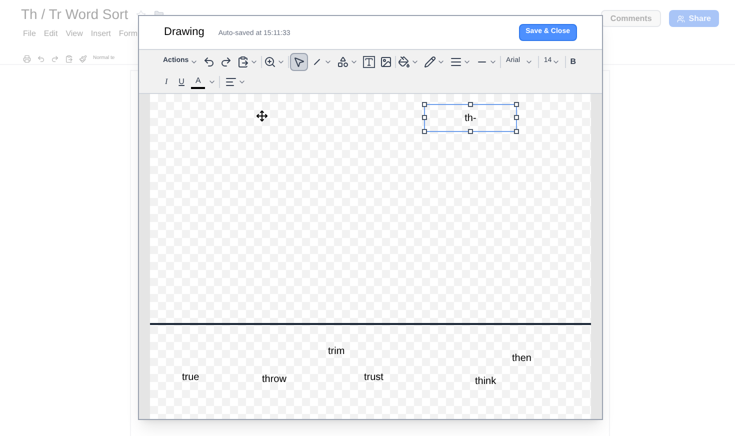 The width and height of the screenshot is (735, 436). What do you see at coordinates (342, 62) in the screenshot?
I see `shapes-icon` at bounding box center [342, 62].